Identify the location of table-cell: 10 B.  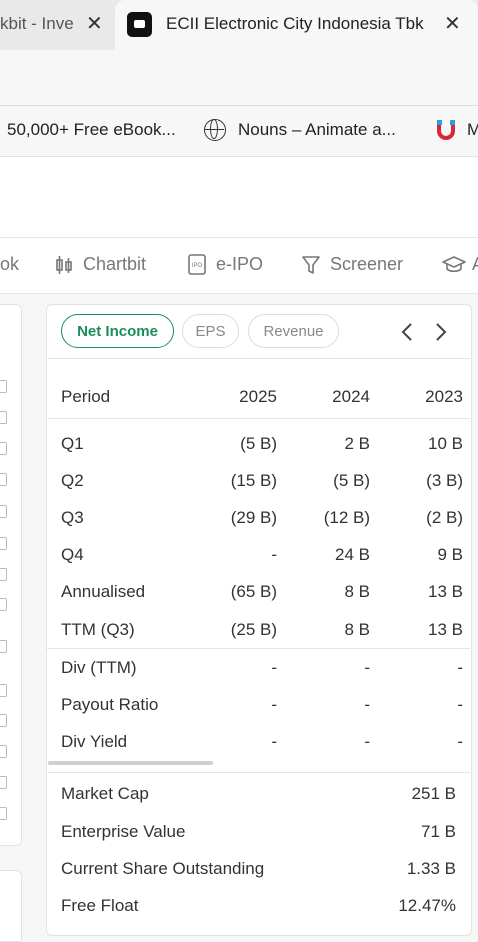
(445, 443).